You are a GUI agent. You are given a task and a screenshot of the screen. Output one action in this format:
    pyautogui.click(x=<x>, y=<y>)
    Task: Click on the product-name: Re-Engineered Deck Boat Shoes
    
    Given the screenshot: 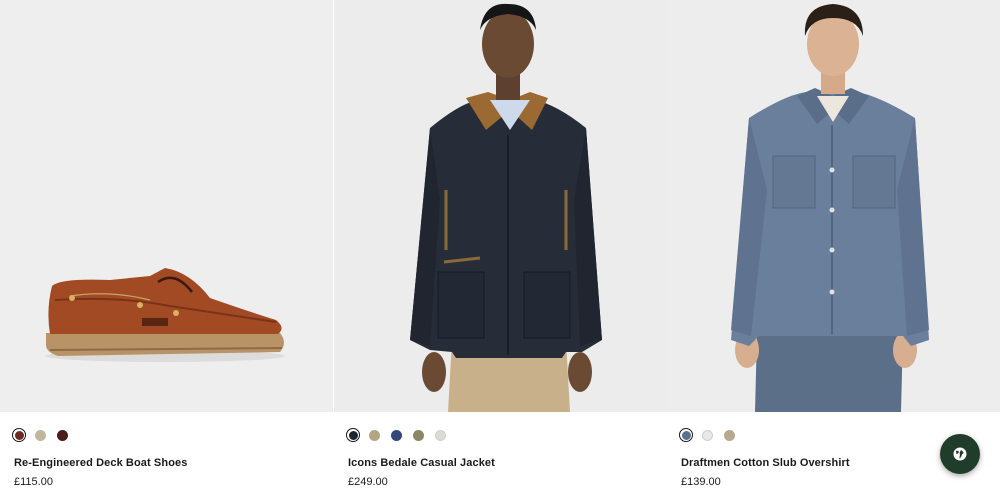 What is the action you would take?
    pyautogui.click(x=100, y=463)
    